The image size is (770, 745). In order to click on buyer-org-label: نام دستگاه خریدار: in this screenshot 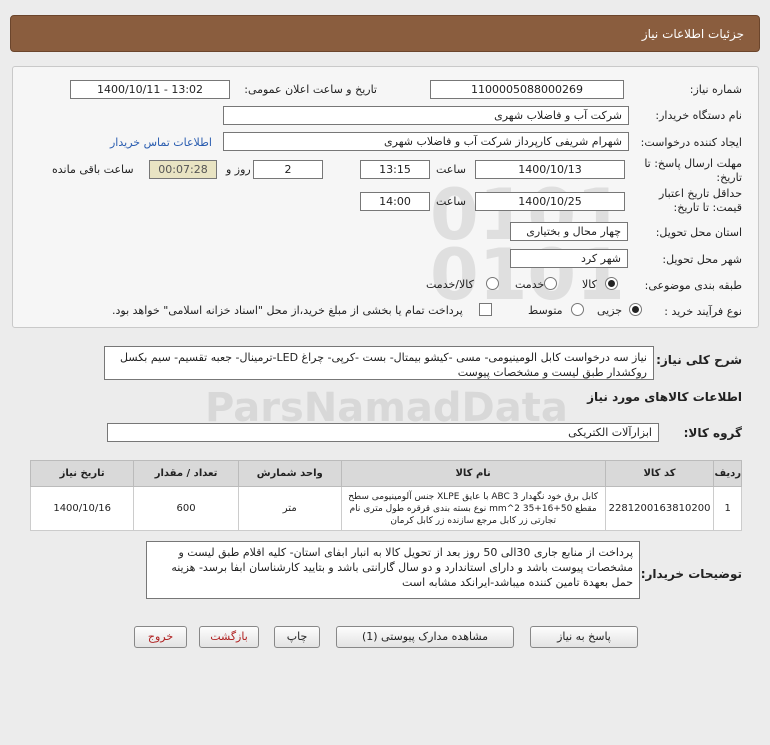, I will do `click(698, 115)`.